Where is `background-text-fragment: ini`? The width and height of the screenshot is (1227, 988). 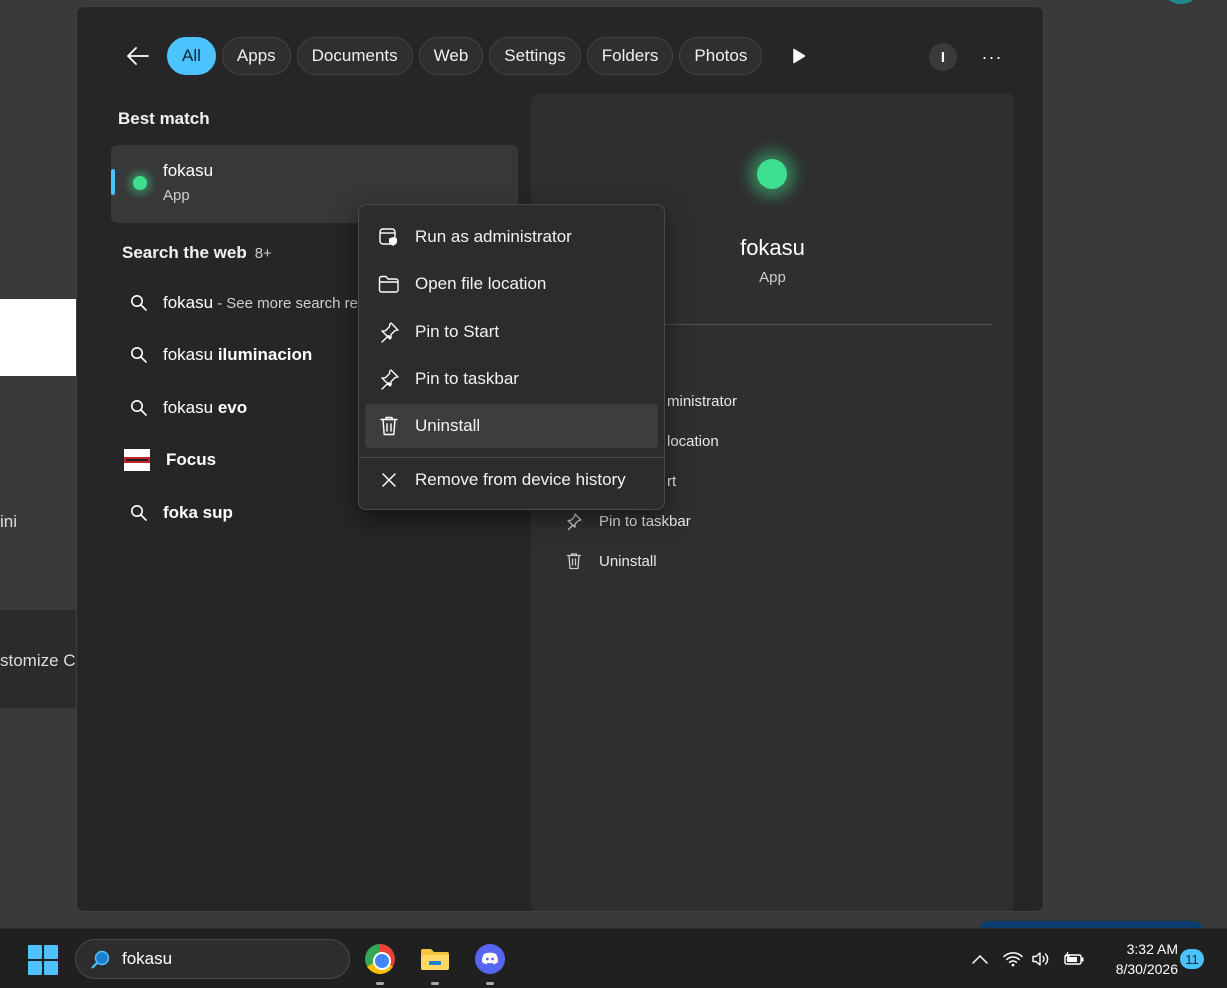
background-text-fragment: ini is located at coordinates (9, 521).